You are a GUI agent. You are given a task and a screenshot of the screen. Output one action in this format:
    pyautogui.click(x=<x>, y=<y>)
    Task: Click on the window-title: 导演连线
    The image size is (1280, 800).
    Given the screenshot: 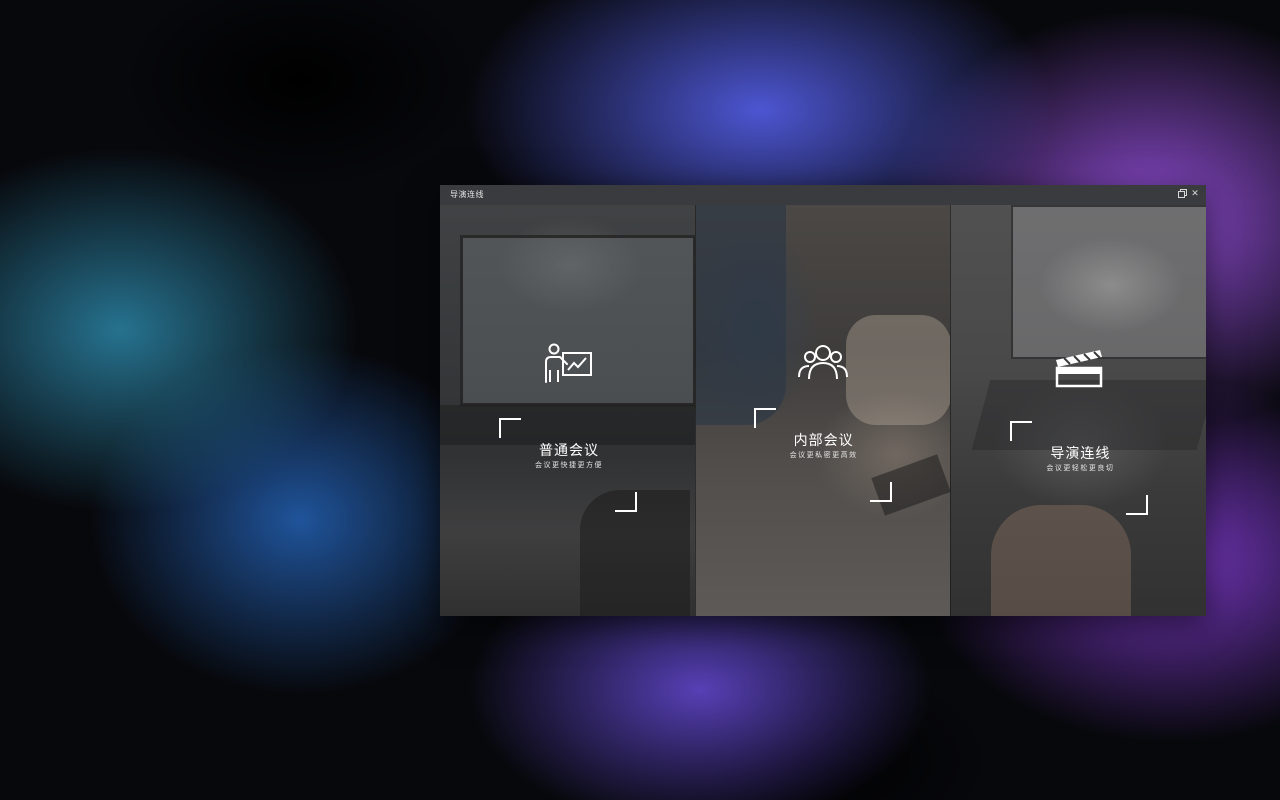 What is the action you would take?
    pyautogui.click(x=467, y=194)
    